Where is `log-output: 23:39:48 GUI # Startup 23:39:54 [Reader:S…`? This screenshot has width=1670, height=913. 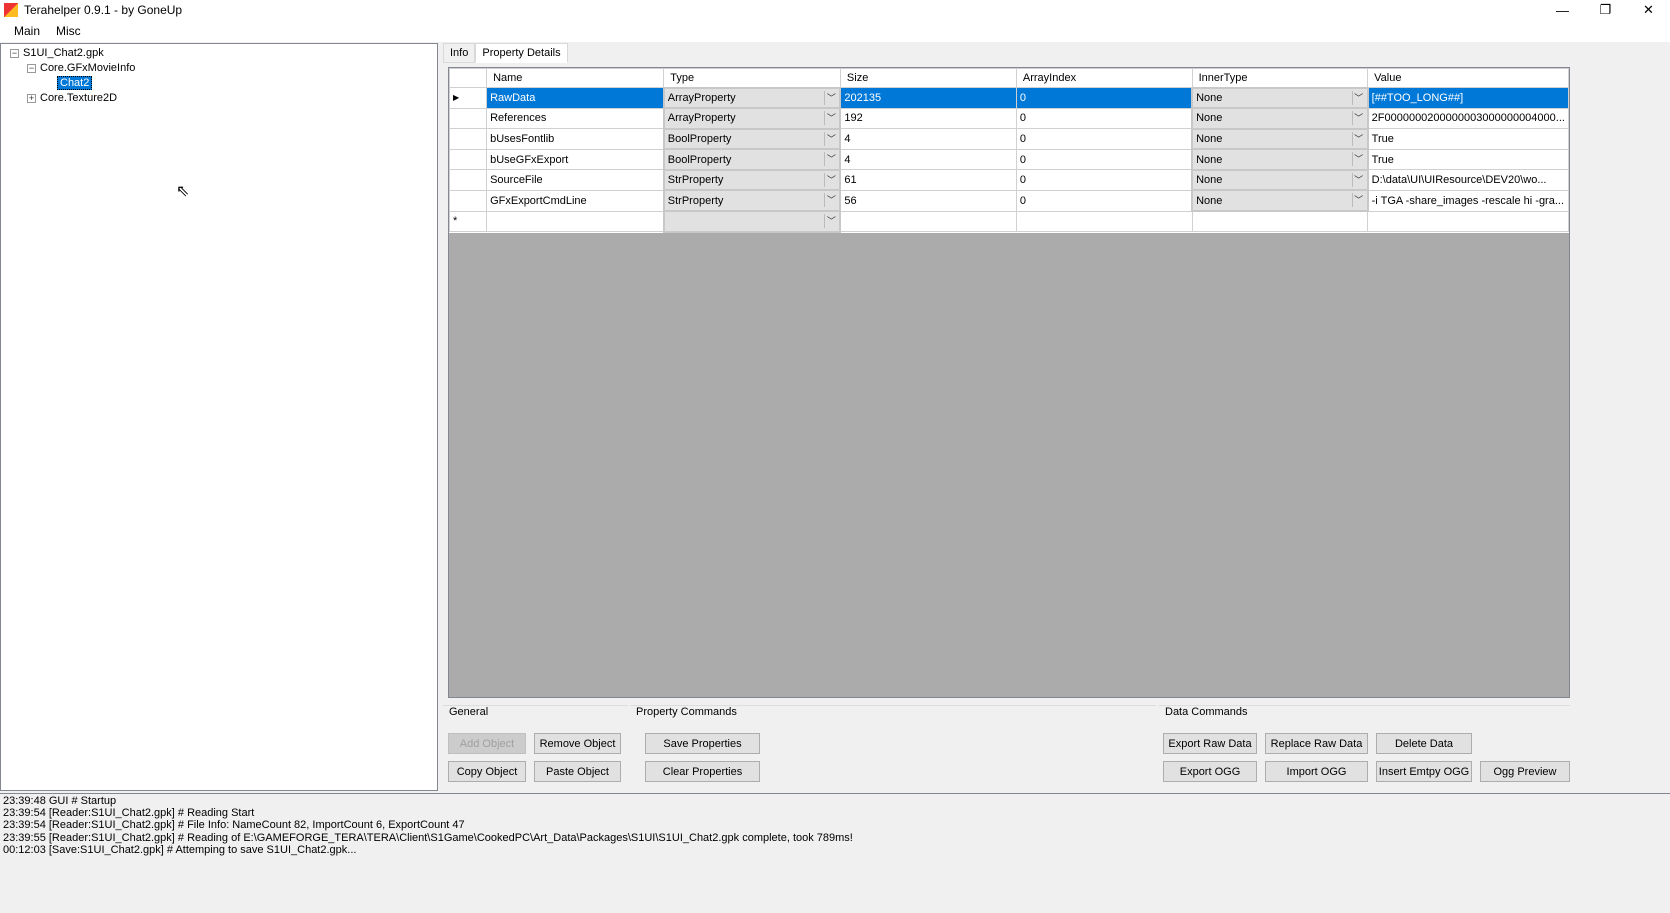
log-output: 23:39:48 GUI # Startup 23:39:54 [Reader:S… is located at coordinates (835, 853).